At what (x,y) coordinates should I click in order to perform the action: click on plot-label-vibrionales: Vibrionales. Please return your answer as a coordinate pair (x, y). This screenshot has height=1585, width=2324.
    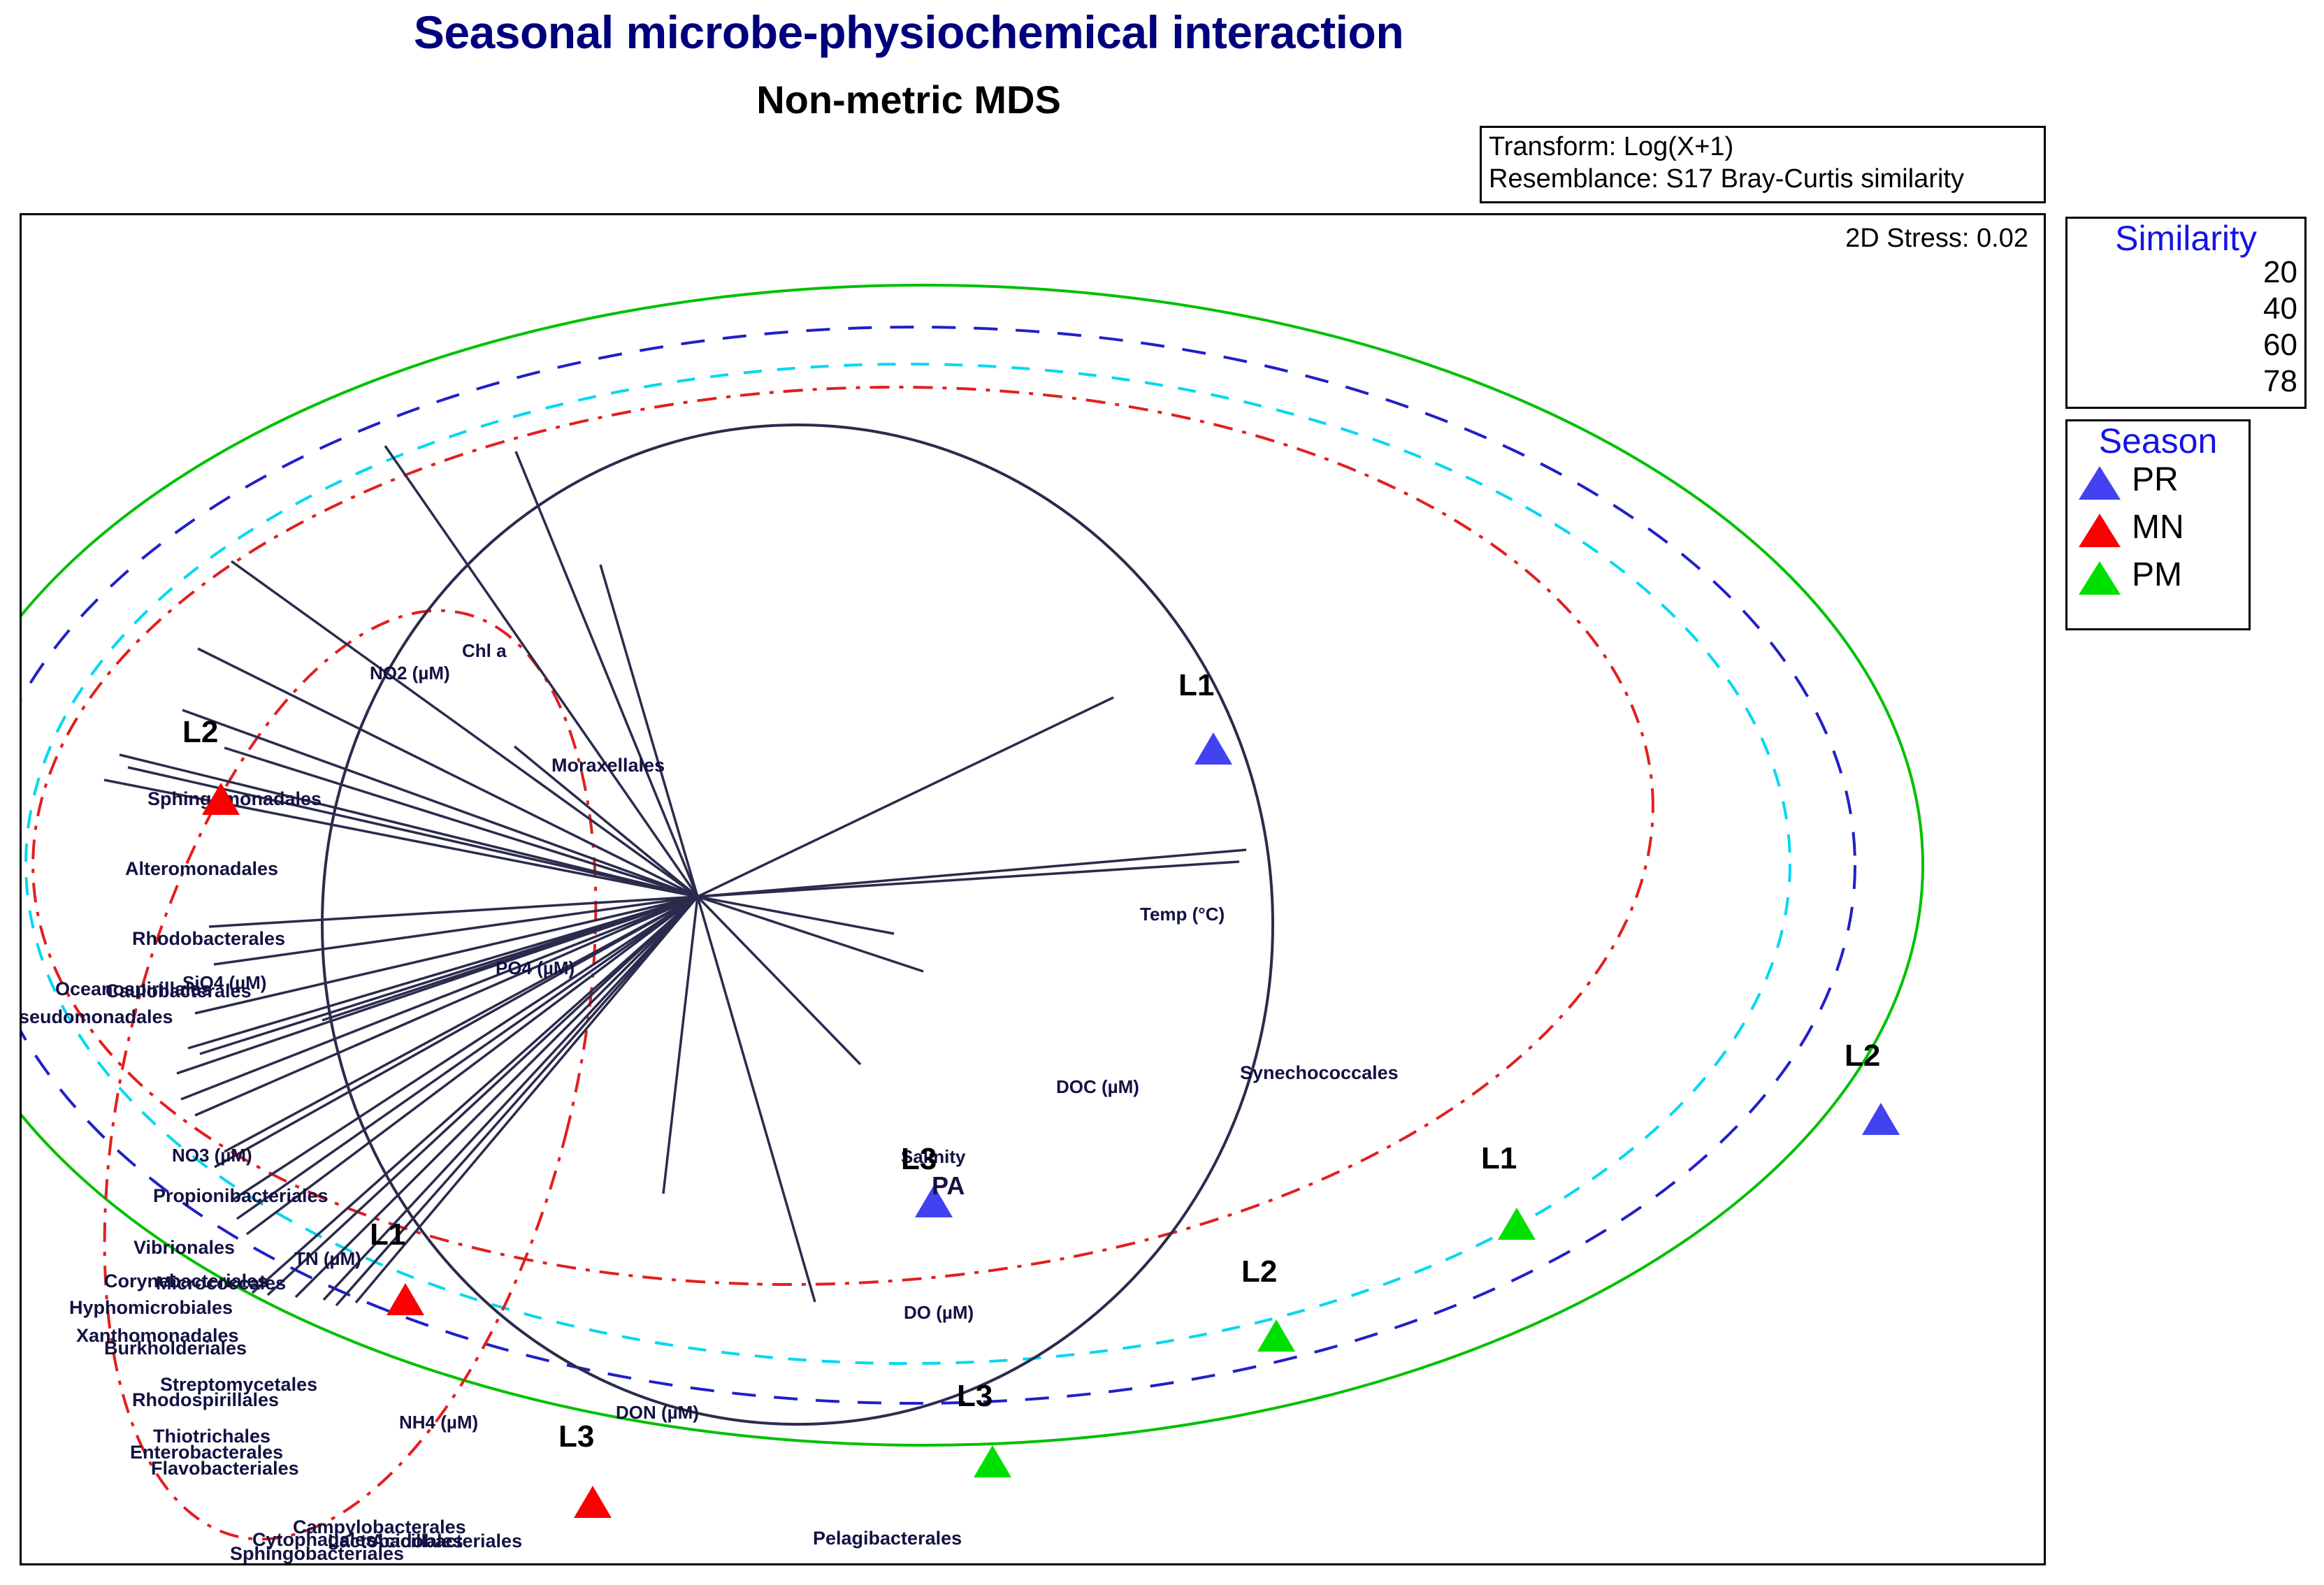
    Looking at the image, I should click on (184, 1247).